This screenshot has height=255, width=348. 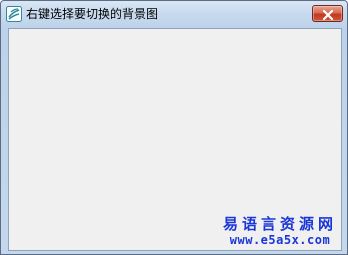 I want to click on watermark-url: www.e5a5x.com, so click(x=280, y=240).